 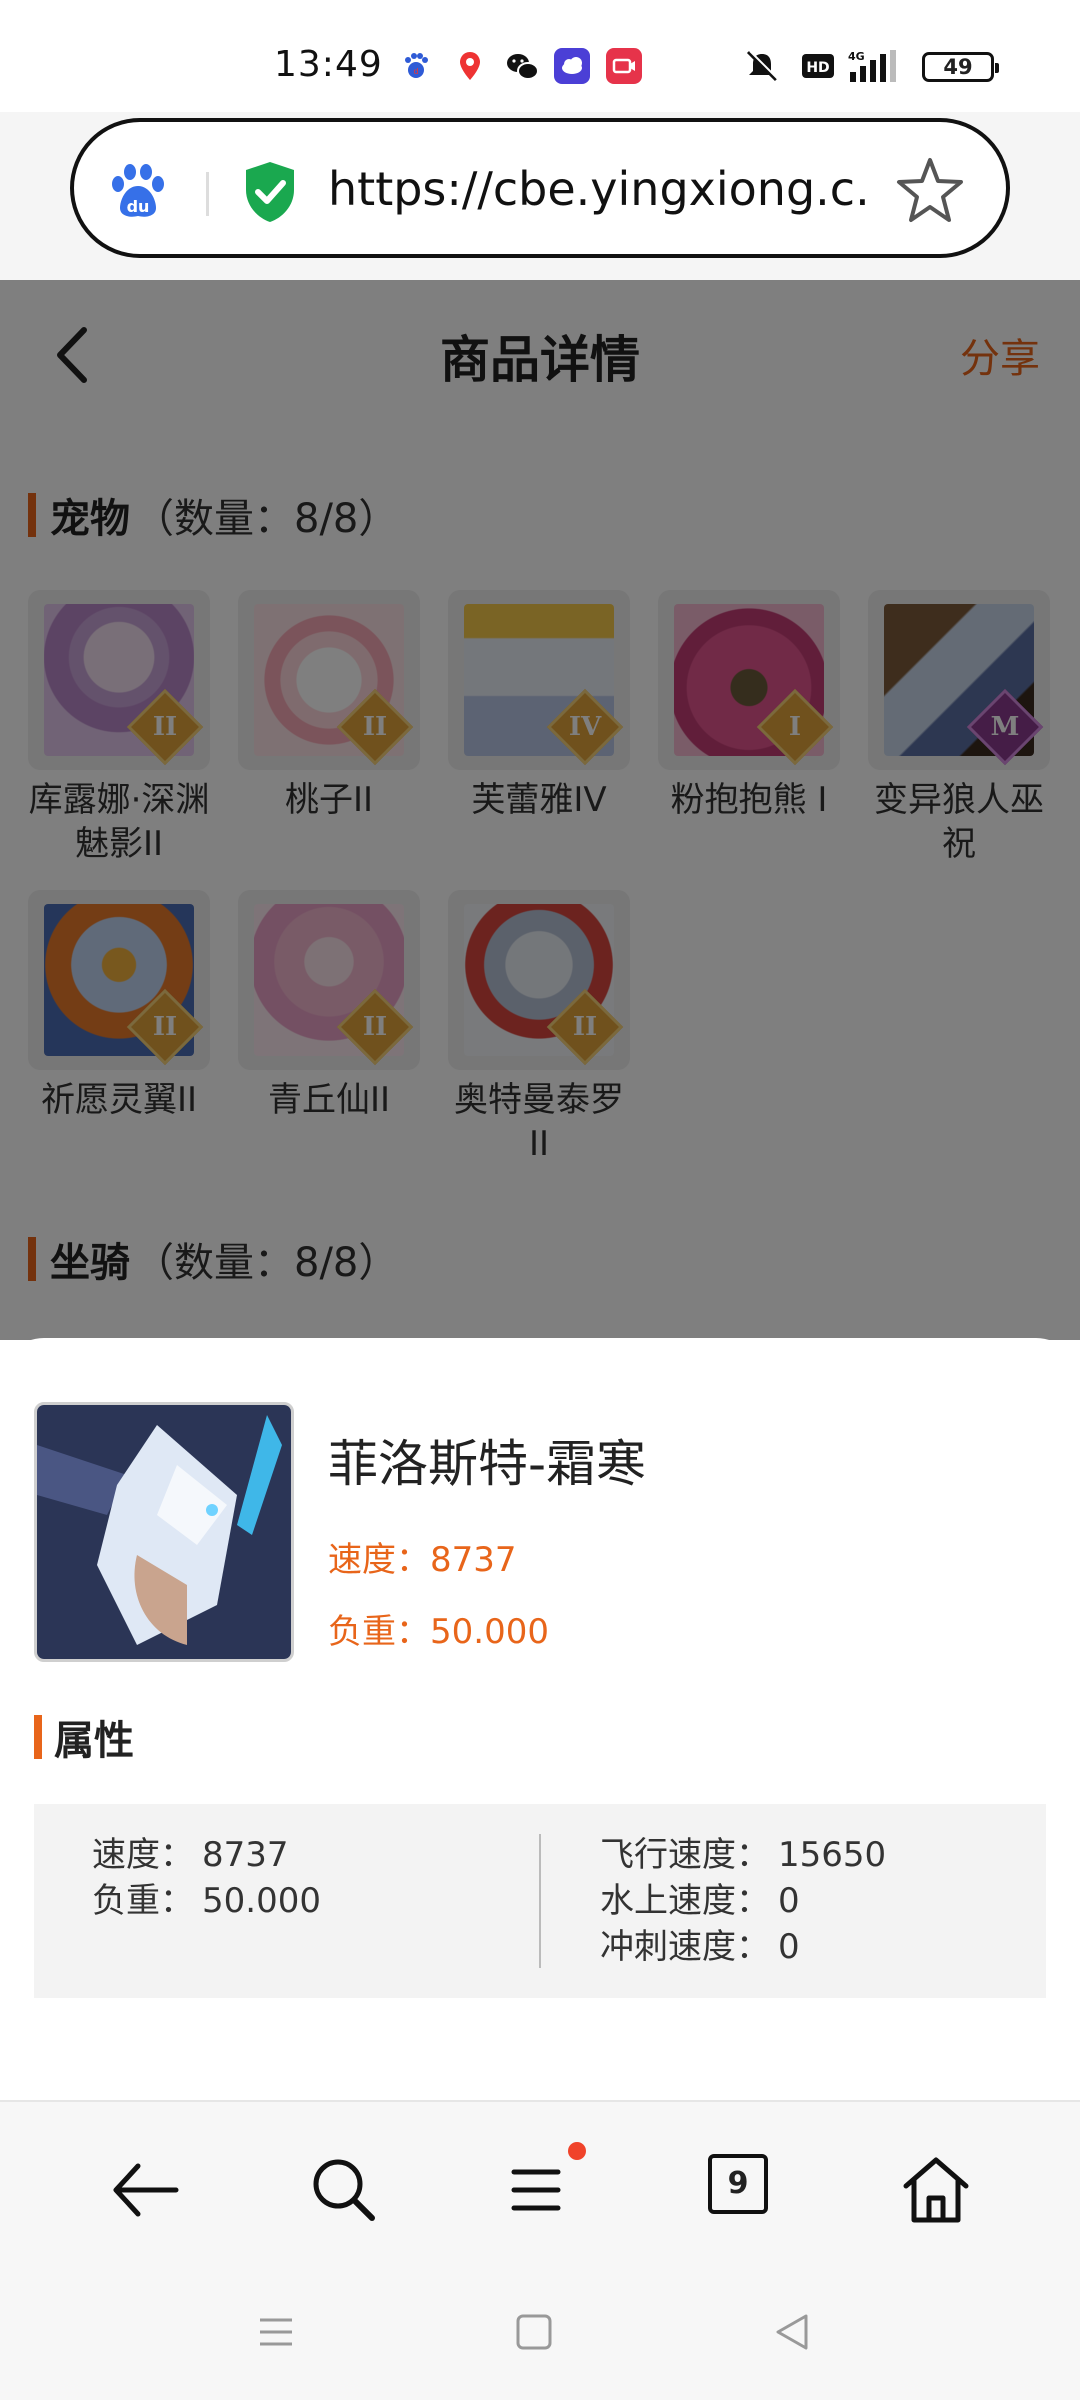 What do you see at coordinates (190, 1855) in the screenshot?
I see `attribute-row: 速度： 8737` at bounding box center [190, 1855].